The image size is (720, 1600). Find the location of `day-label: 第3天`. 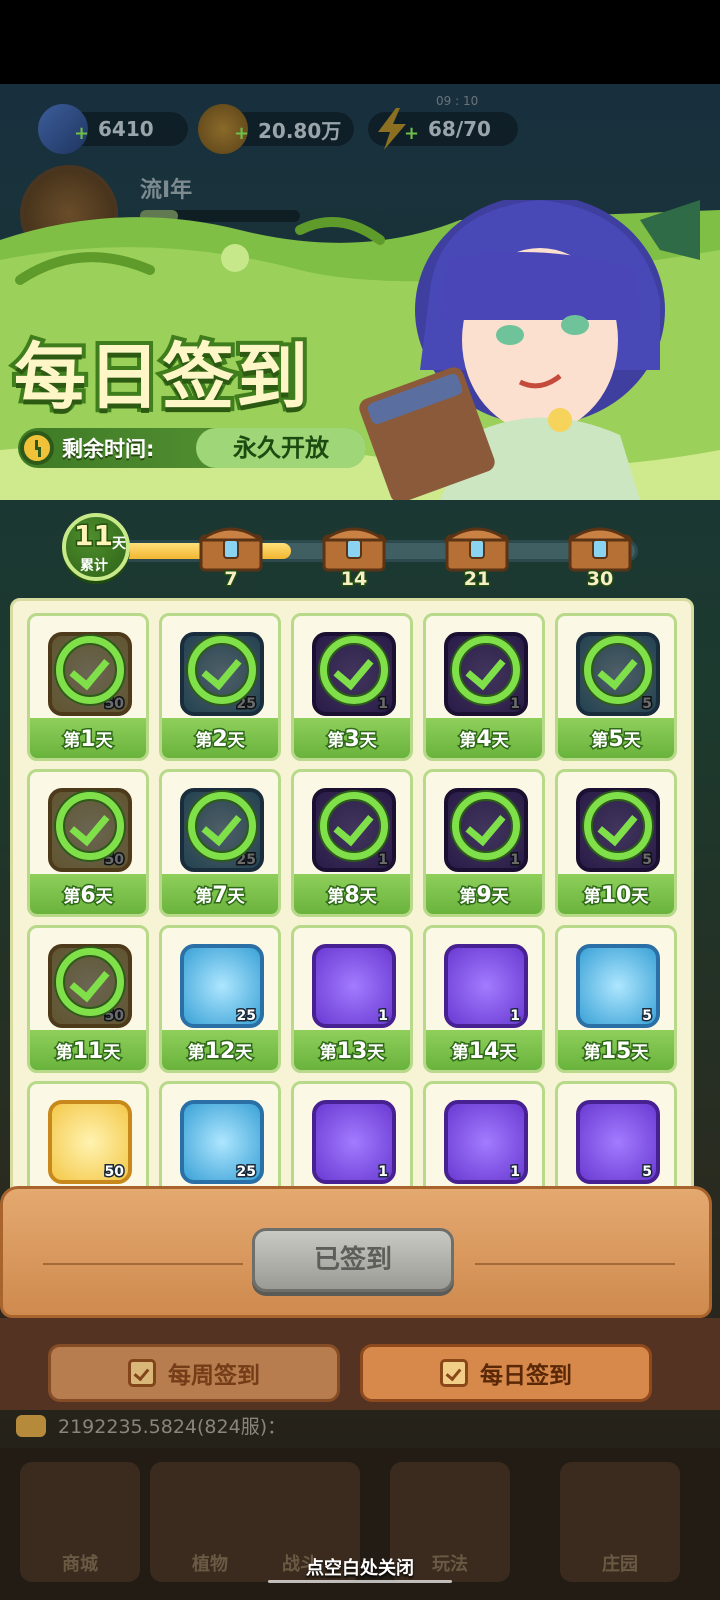

day-label: 第3天 is located at coordinates (352, 740).